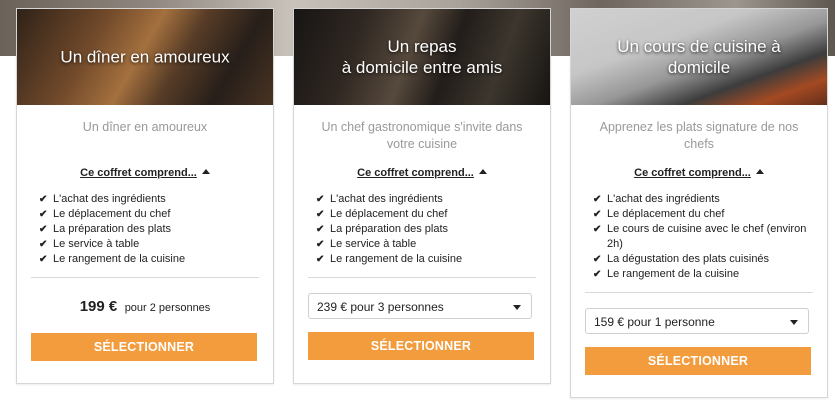  I want to click on offer-photo: Un cours de cuisine à domicile, so click(699, 57).